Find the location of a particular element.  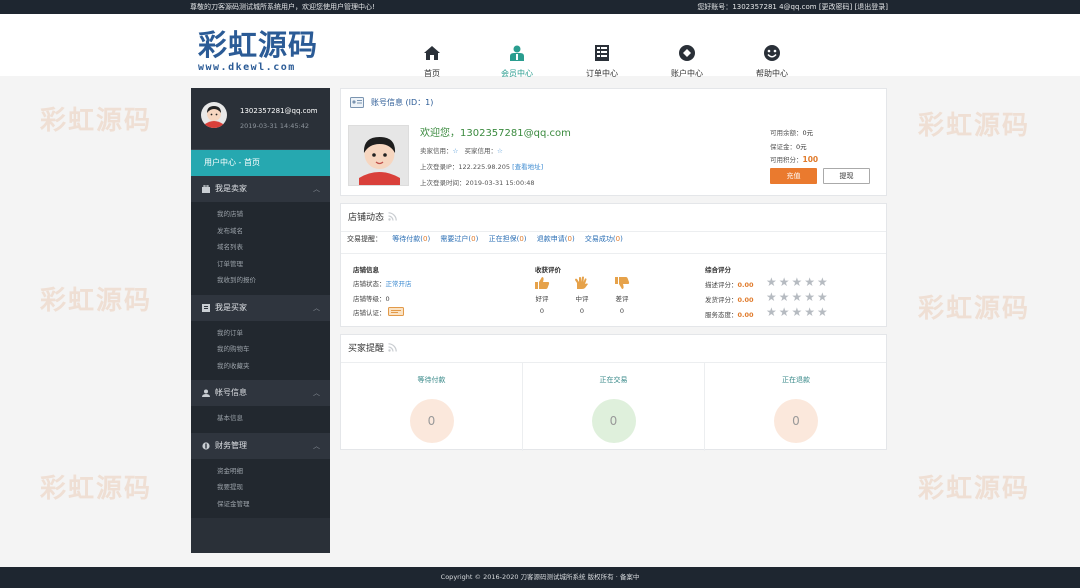

sidebar-item-order-management: 订单管理 is located at coordinates (273, 264).